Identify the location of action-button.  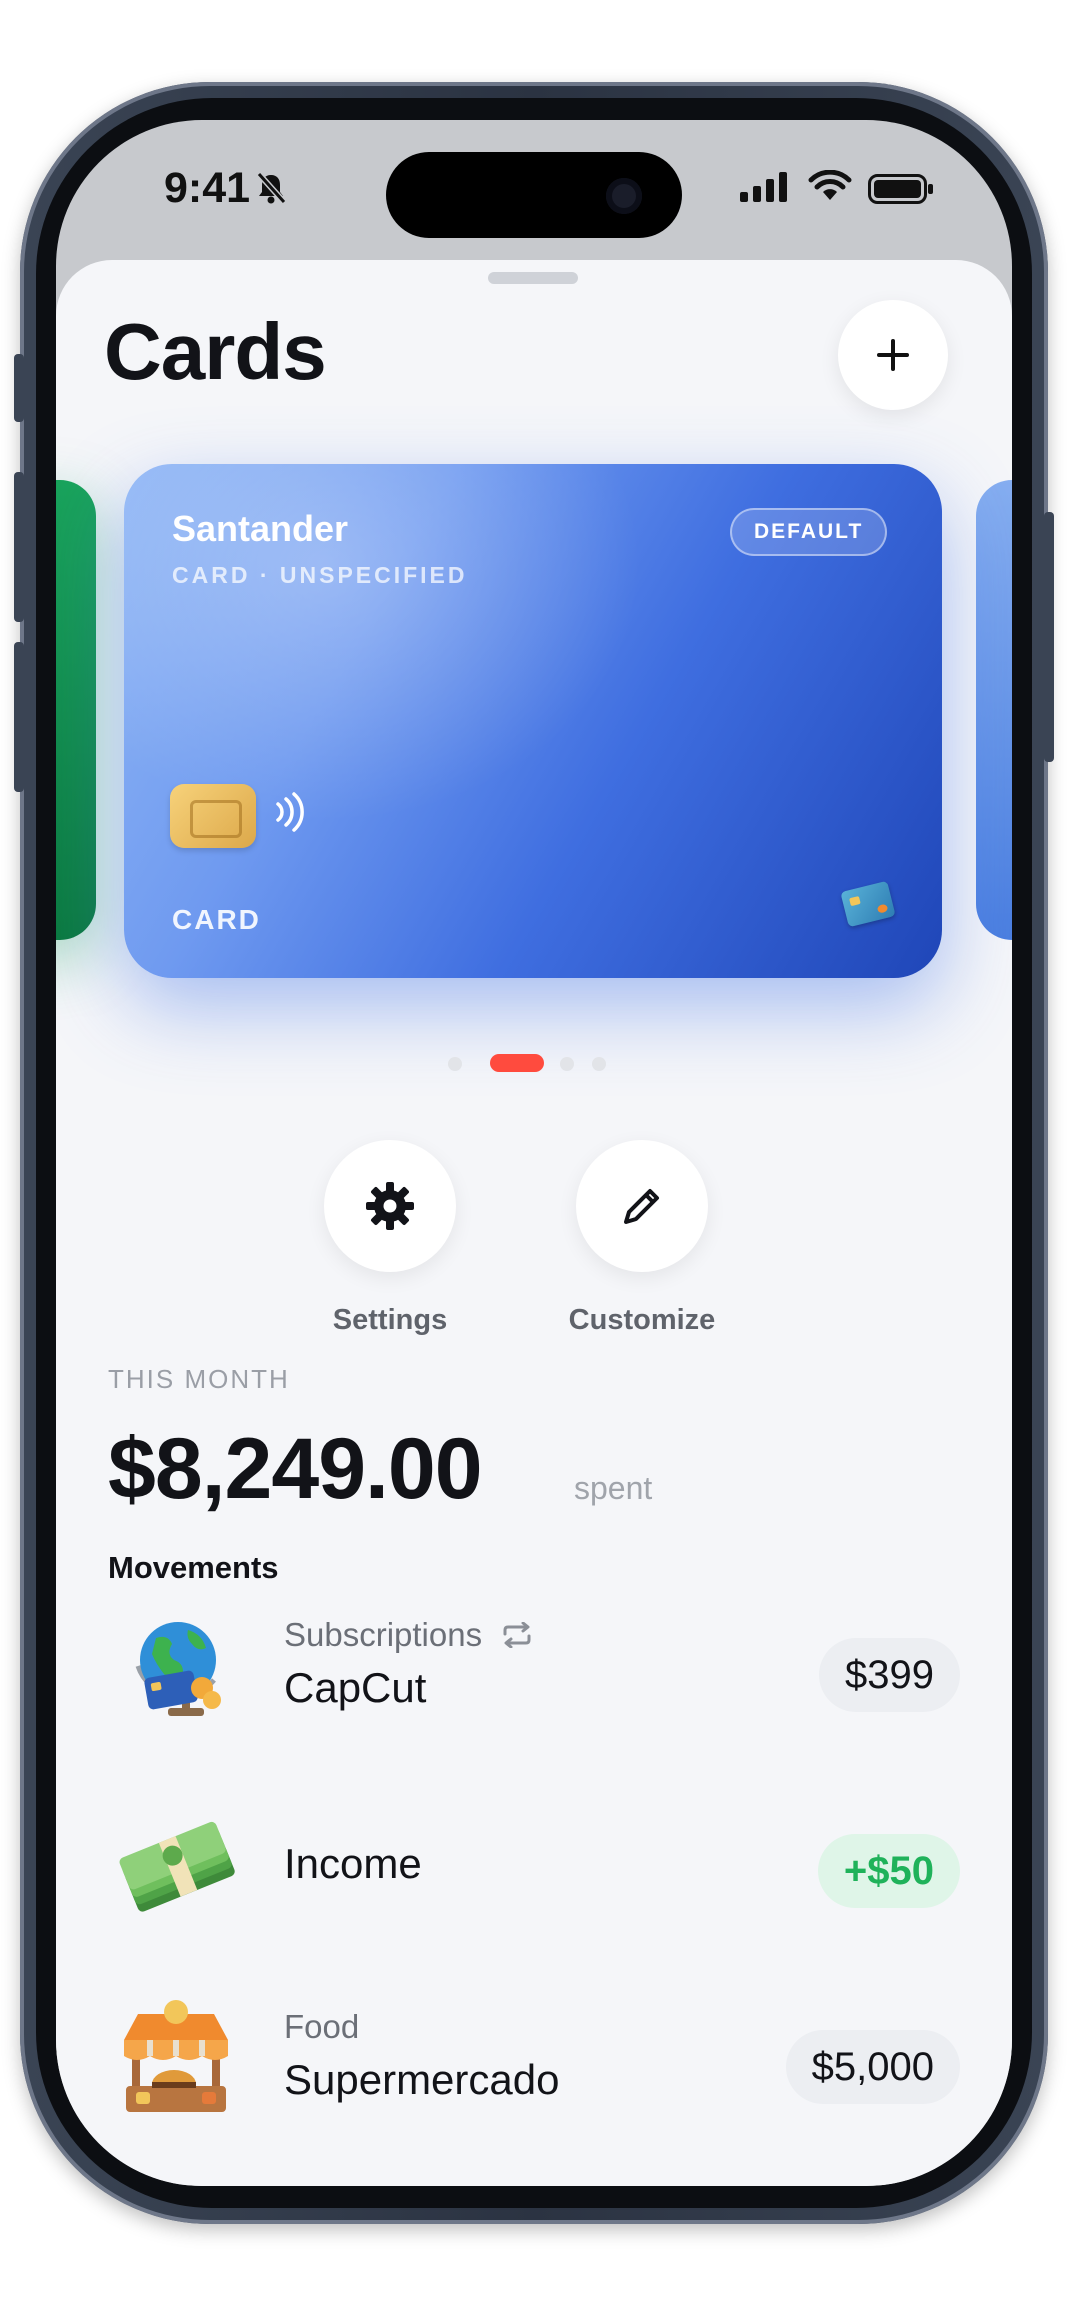
(19, 388).